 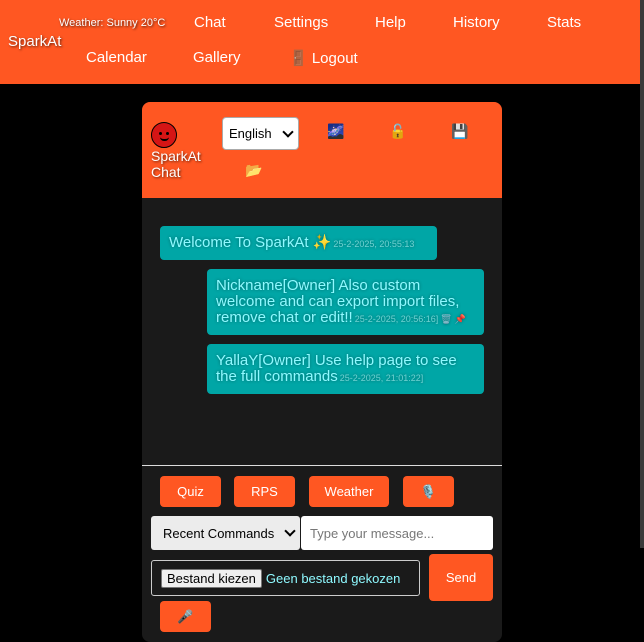 I want to click on nav-link-history: History, so click(x=476, y=22).